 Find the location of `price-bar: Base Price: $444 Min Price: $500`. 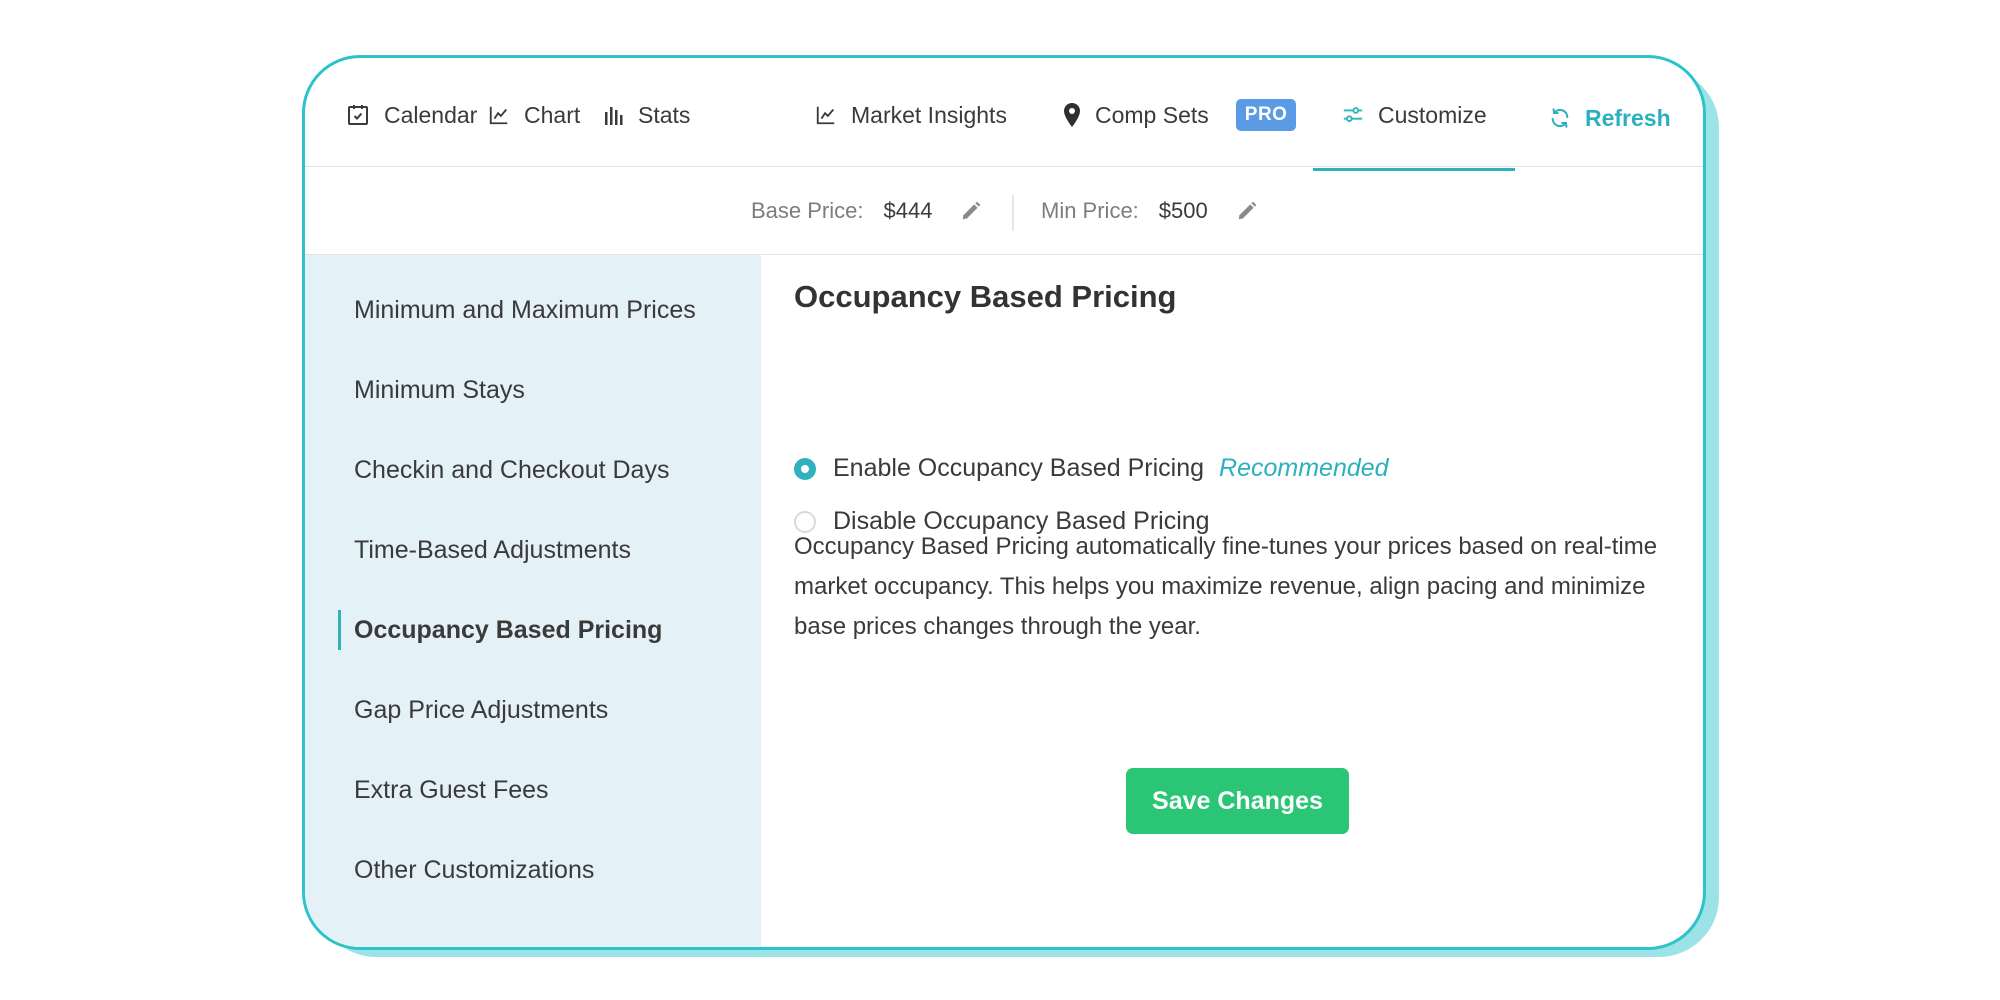

price-bar: Base Price: $444 Min Price: $500 is located at coordinates (1004, 211).